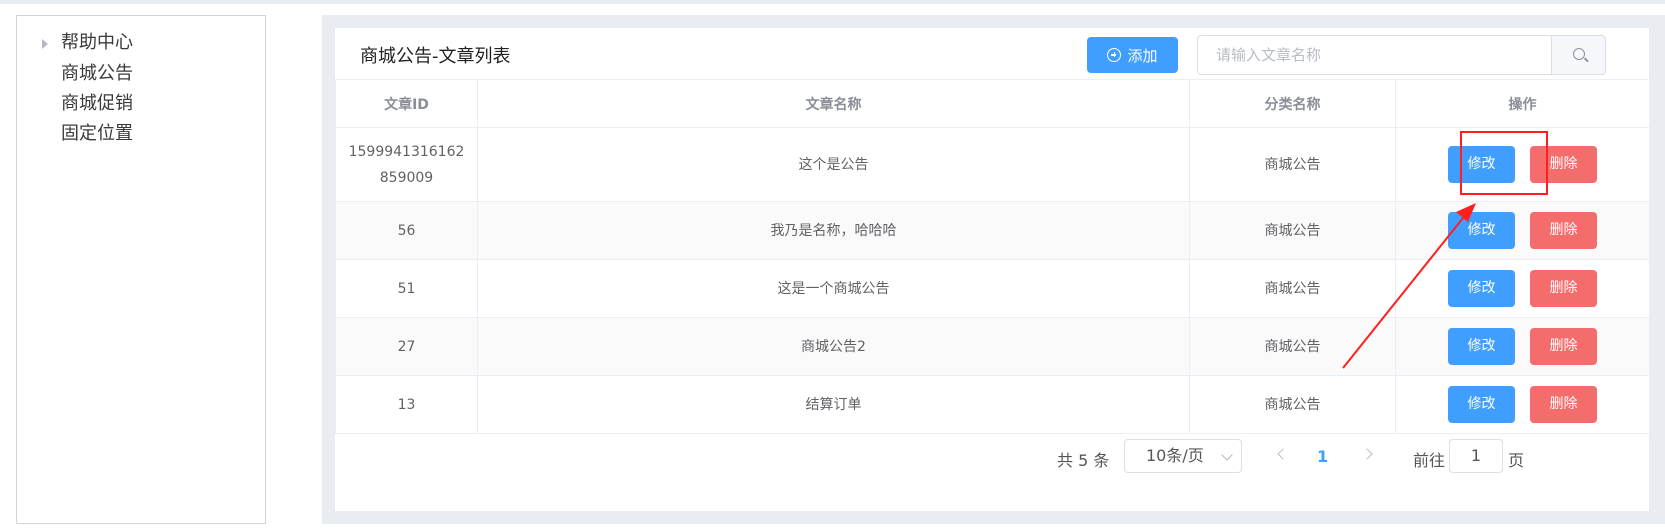  I want to click on annotation-arrow-line, so click(1405, 290).